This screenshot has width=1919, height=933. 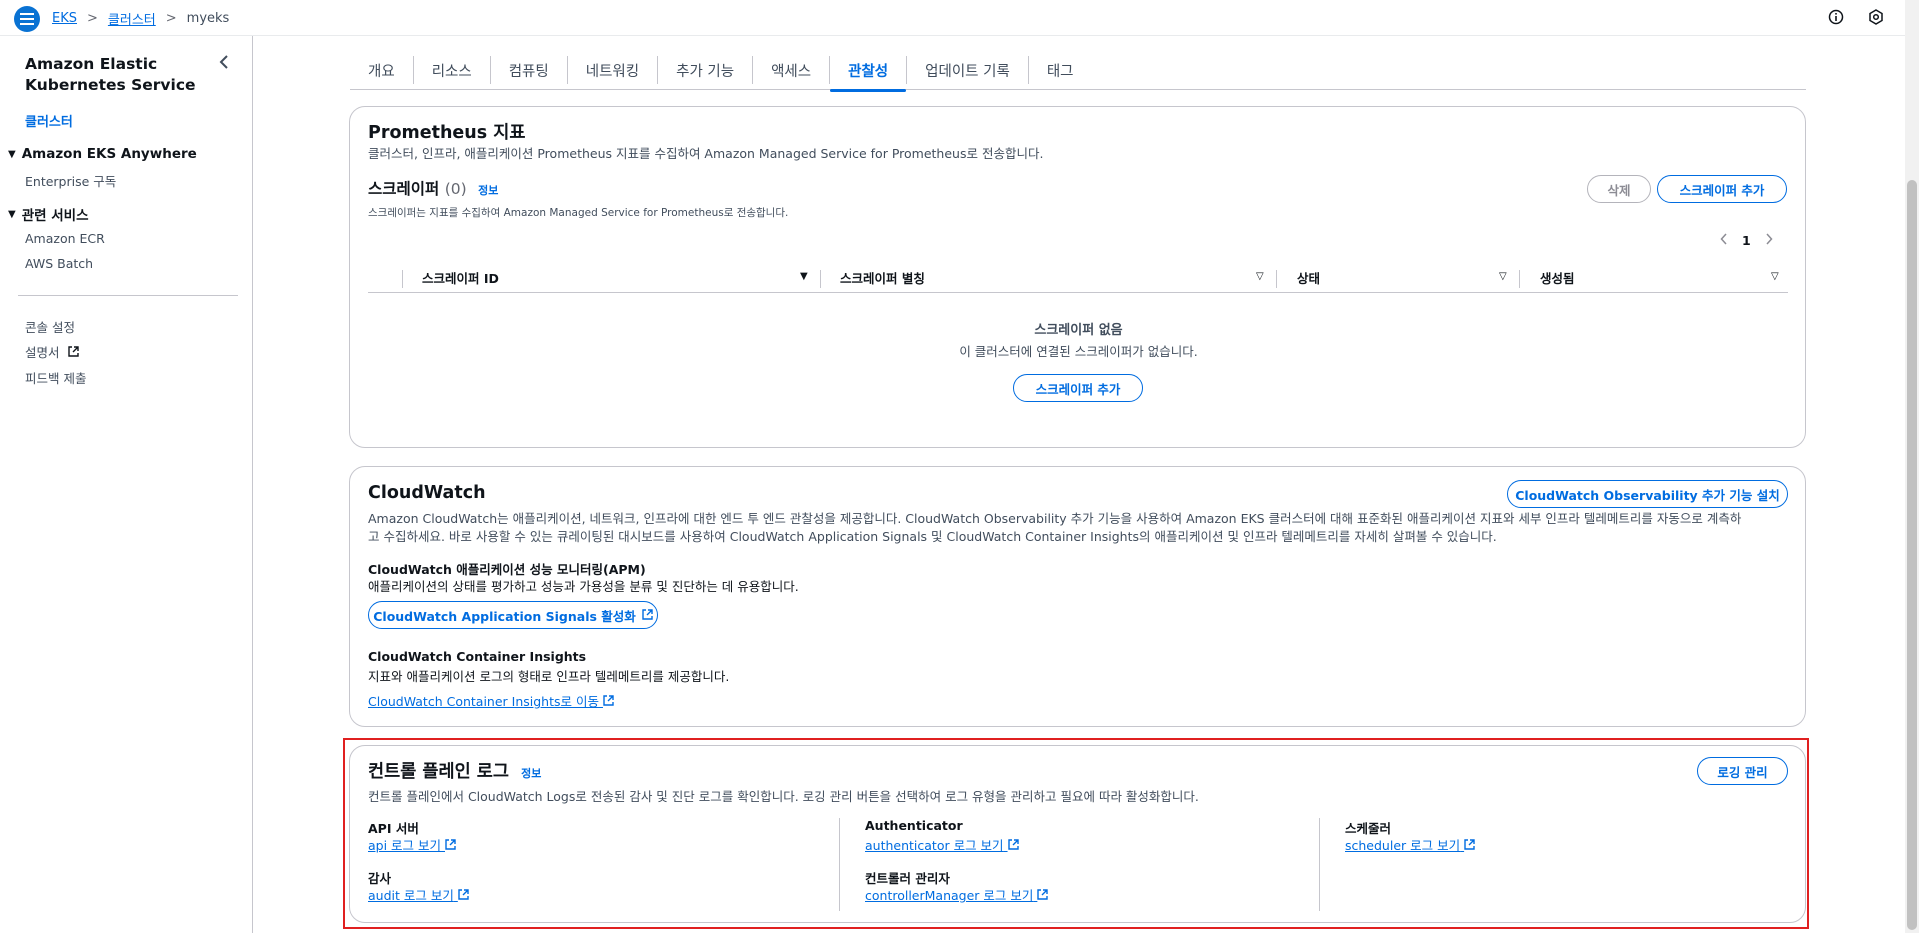 I want to click on sidebar-item-enterprise: Enterprise 구독, so click(x=70, y=180).